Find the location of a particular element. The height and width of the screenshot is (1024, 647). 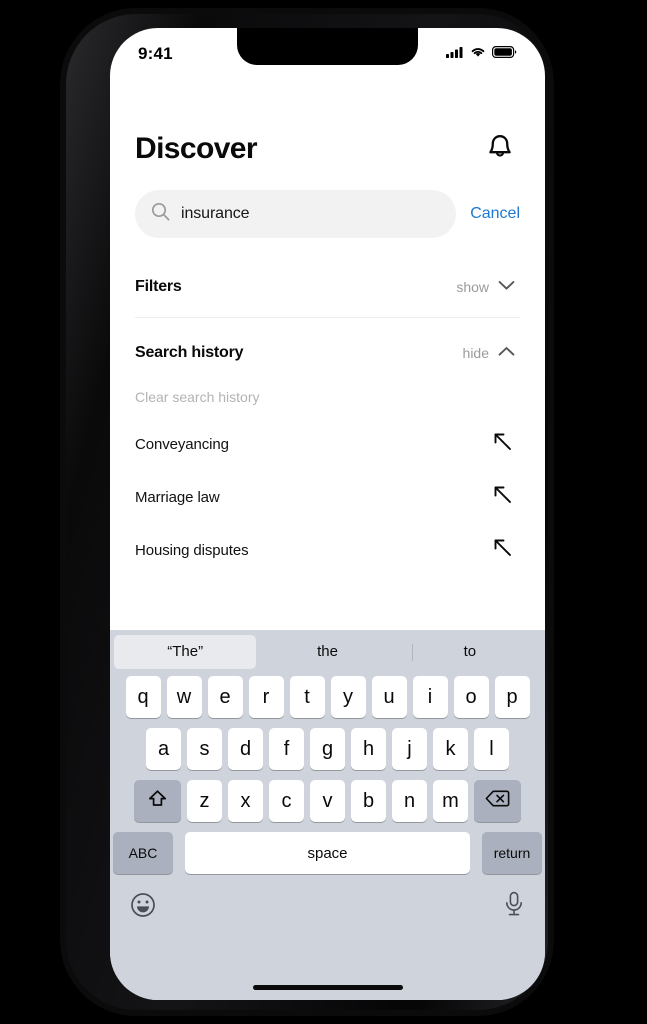

key-x: x is located at coordinates (245, 801).